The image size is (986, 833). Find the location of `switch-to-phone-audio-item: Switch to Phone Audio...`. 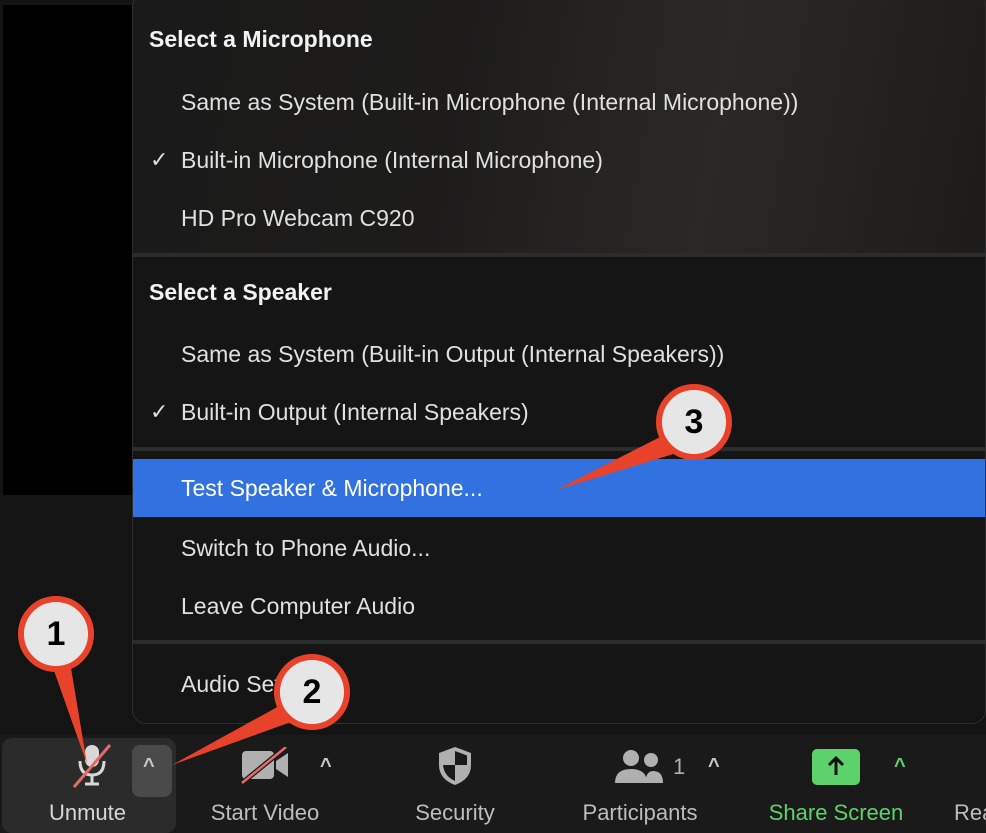

switch-to-phone-audio-item: Switch to Phone Audio... is located at coordinates (559, 548).